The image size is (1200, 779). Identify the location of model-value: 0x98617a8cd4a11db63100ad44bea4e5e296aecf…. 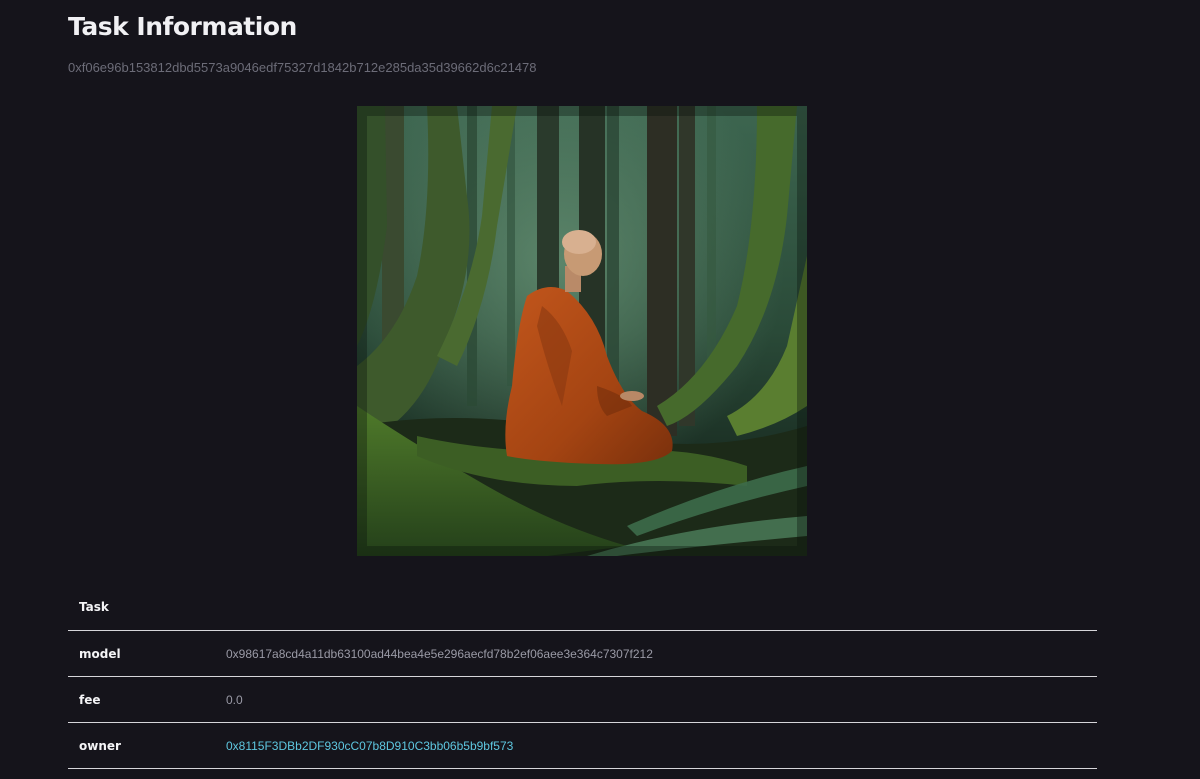
(439, 653).